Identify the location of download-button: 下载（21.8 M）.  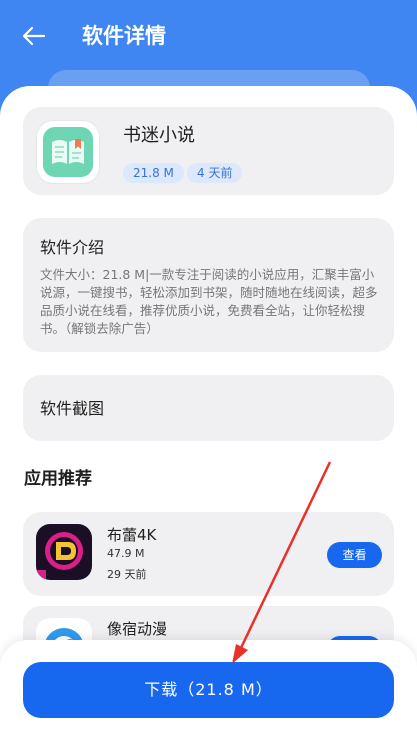
(208, 690).